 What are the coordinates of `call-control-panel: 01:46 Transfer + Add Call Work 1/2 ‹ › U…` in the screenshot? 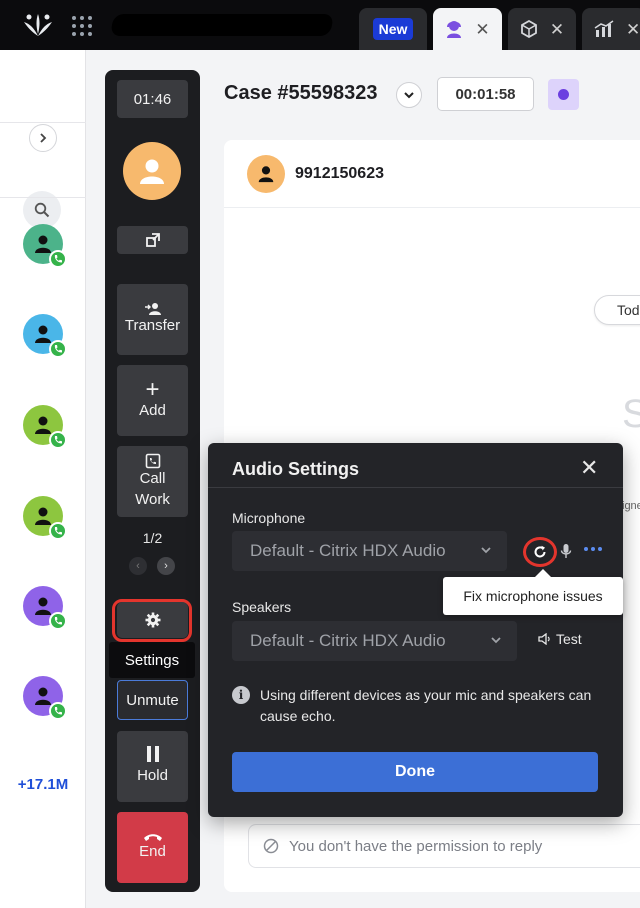 It's located at (152, 481).